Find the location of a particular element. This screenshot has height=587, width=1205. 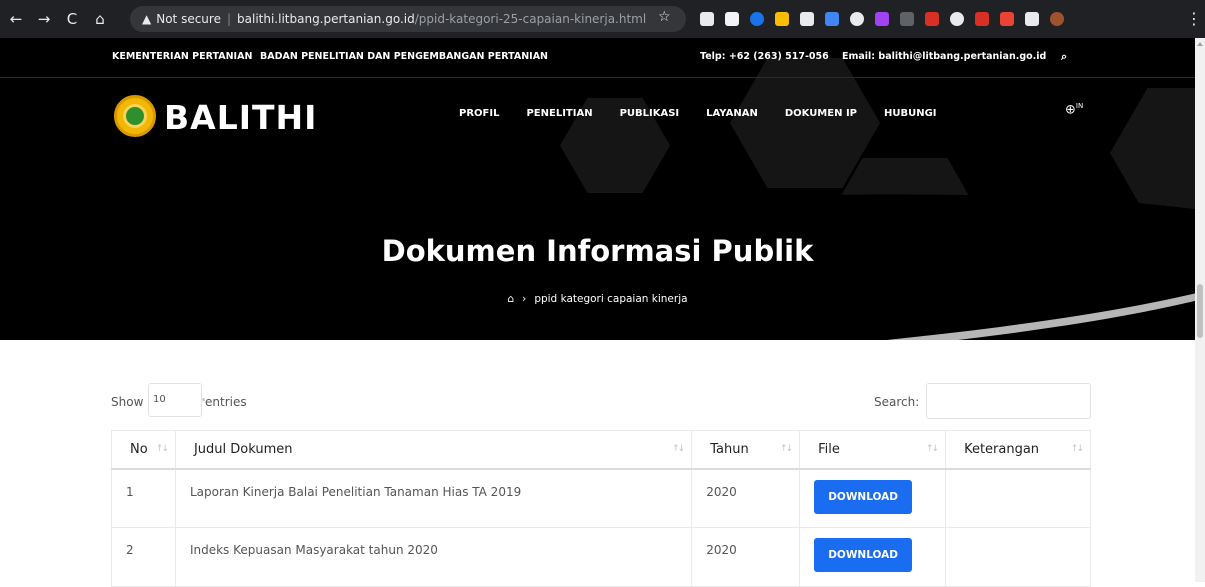

nav-item-hubungi: HUBUNGI is located at coordinates (910, 113).